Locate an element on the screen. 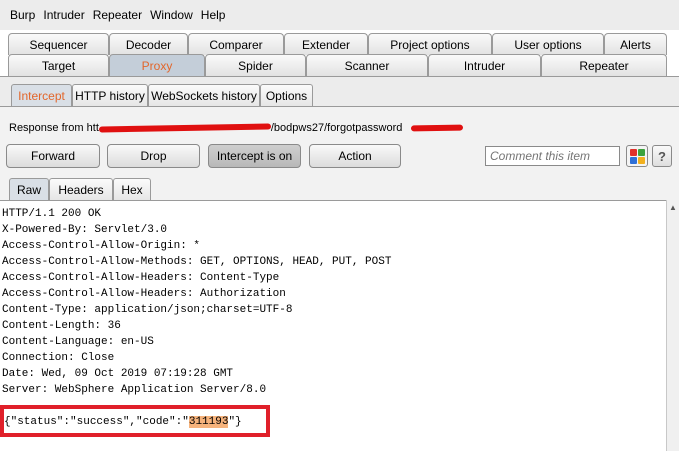  highlight-color-button is located at coordinates (637, 156).